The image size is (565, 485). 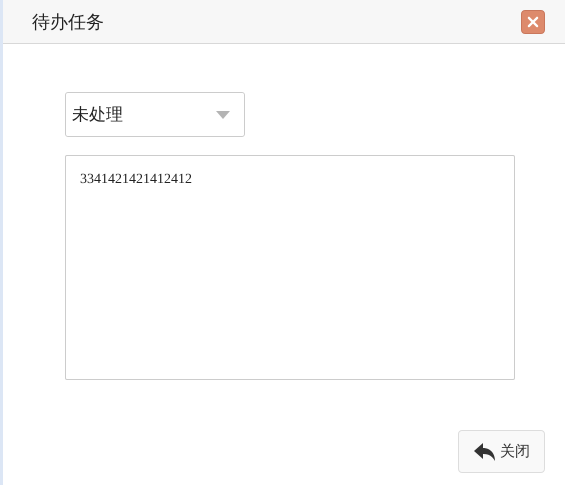 I want to click on caret-icon, so click(x=223, y=114).